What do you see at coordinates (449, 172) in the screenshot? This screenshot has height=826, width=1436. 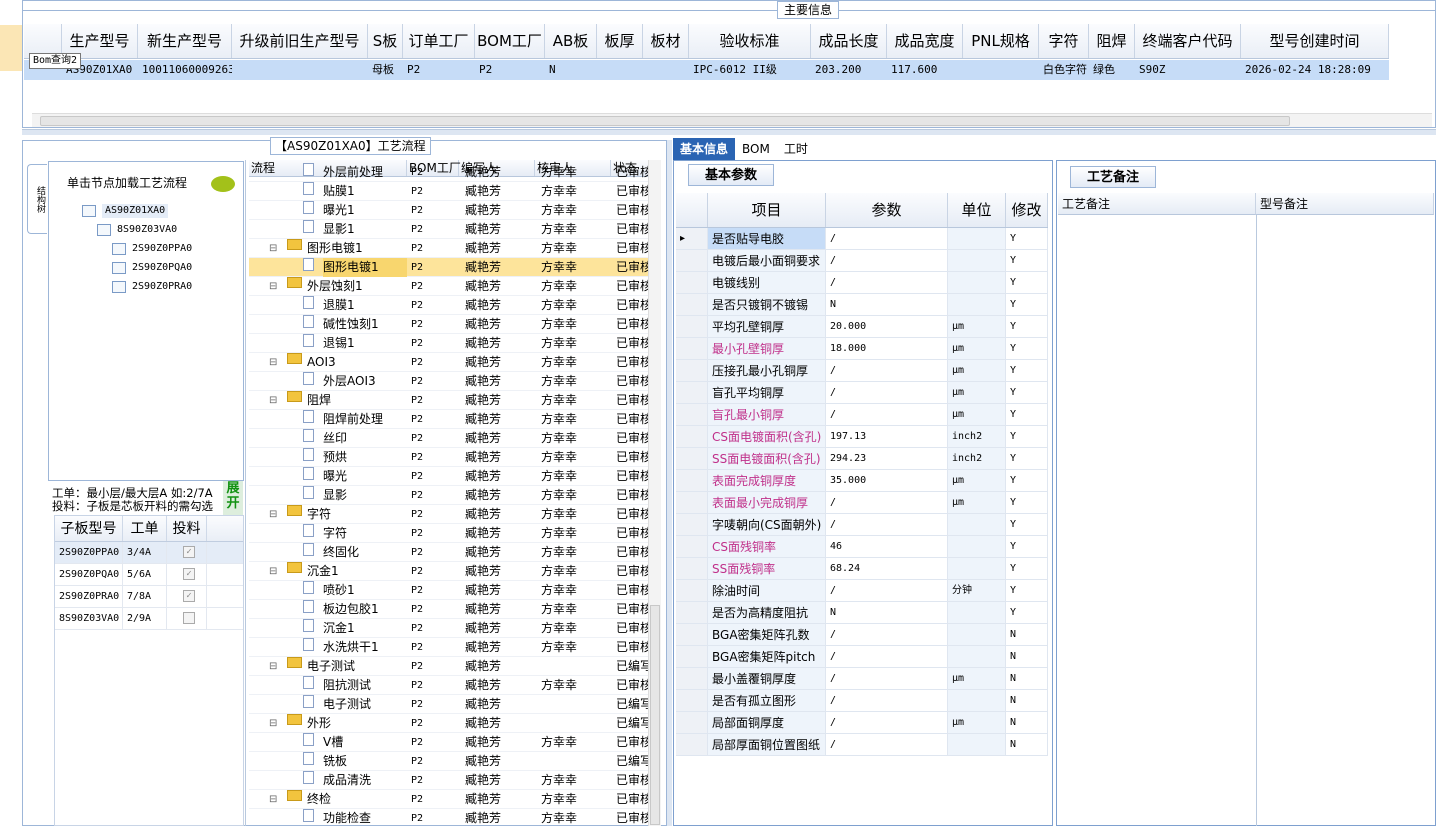 I see `flow-row: 外层前处理 P2 臧艳芳 方幸幸 已审核` at bounding box center [449, 172].